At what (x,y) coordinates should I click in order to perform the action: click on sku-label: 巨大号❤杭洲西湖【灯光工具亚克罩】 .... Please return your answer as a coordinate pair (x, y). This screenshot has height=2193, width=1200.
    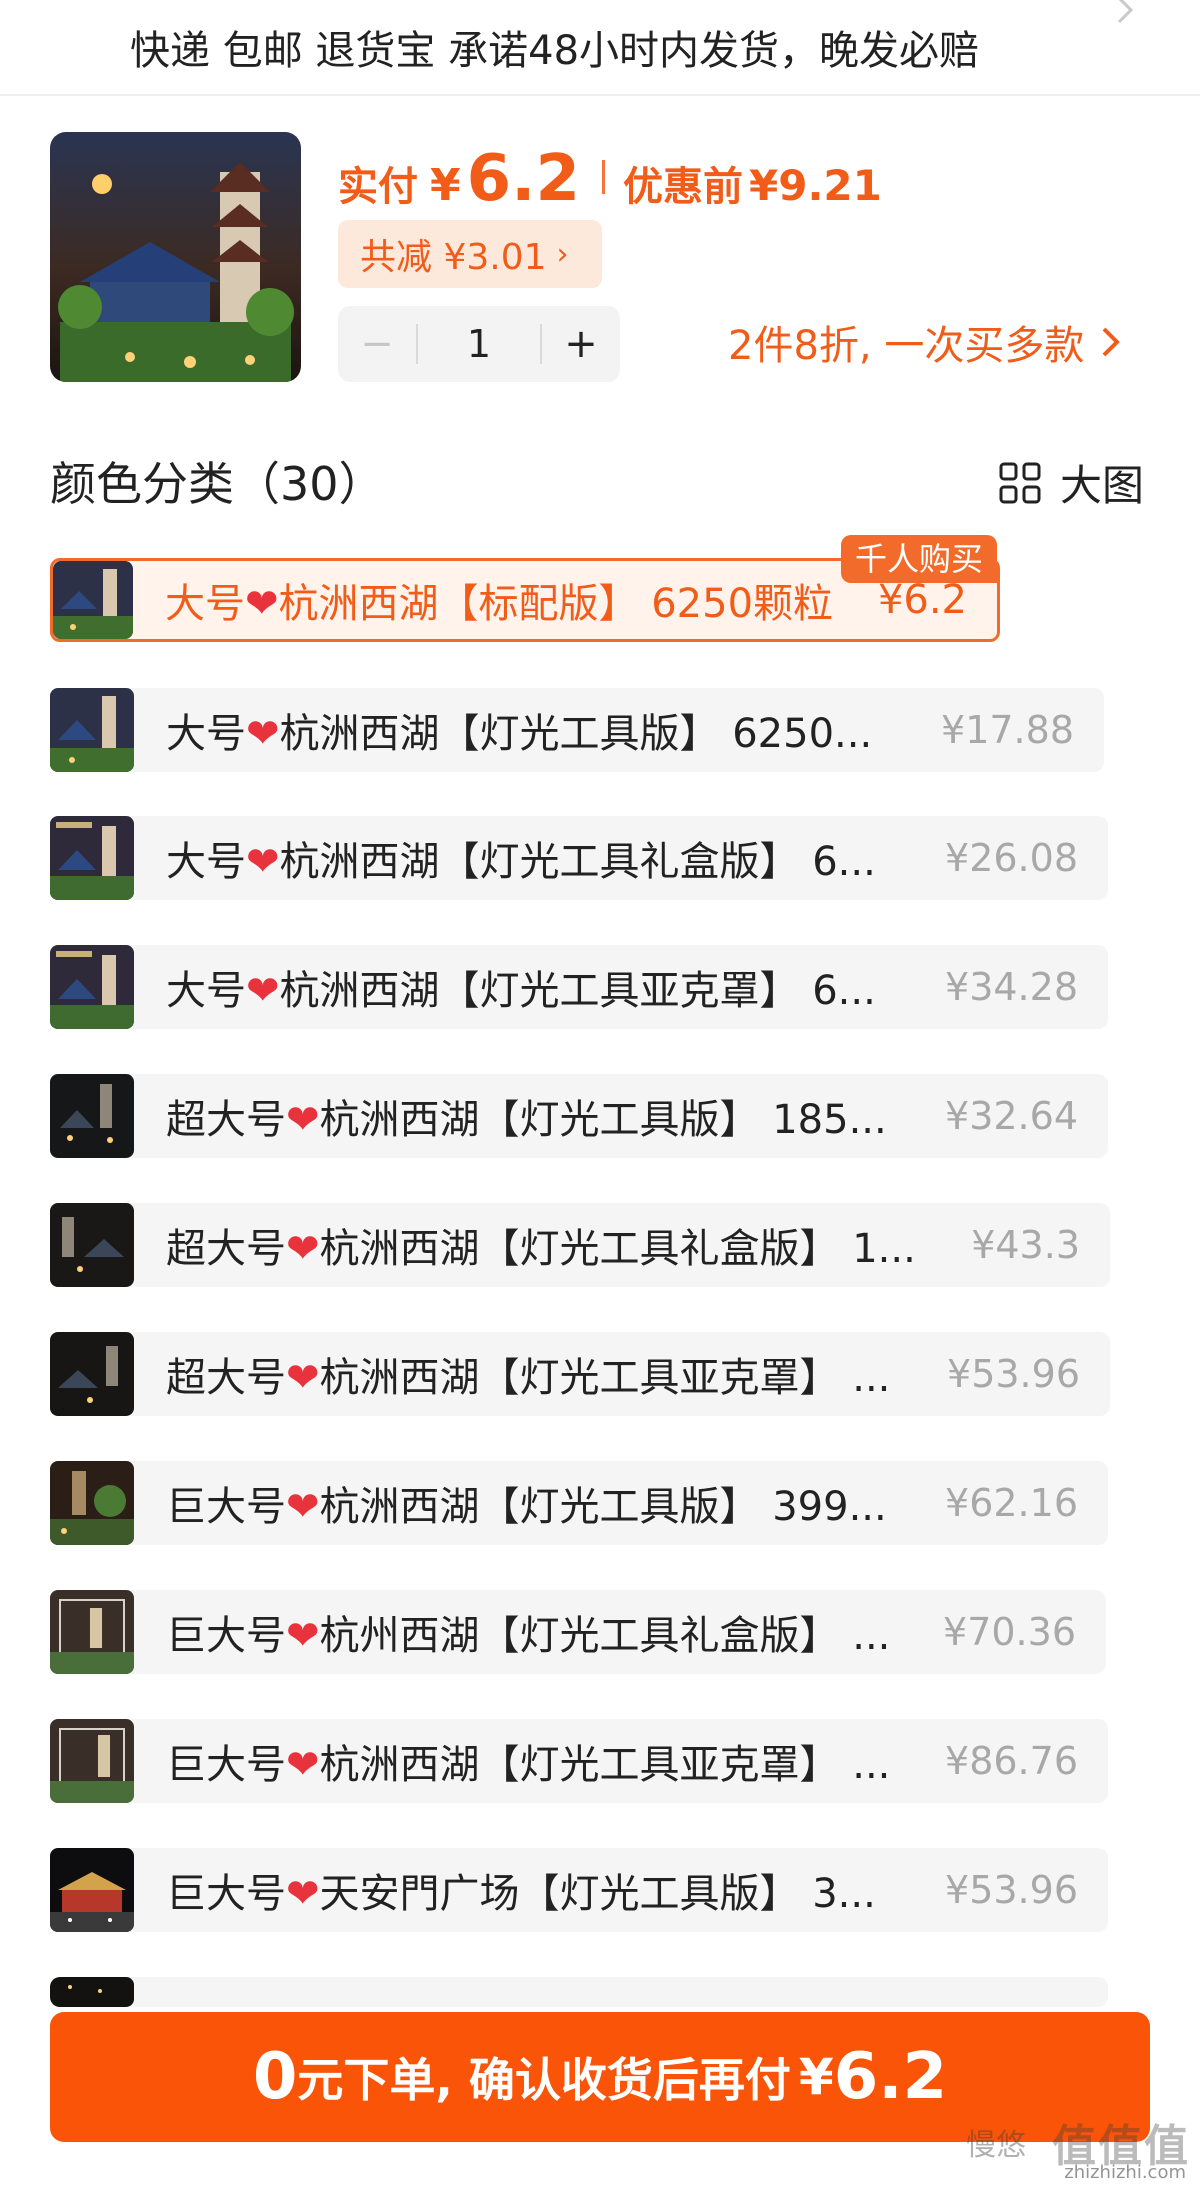
    Looking at the image, I should click on (528, 1765).